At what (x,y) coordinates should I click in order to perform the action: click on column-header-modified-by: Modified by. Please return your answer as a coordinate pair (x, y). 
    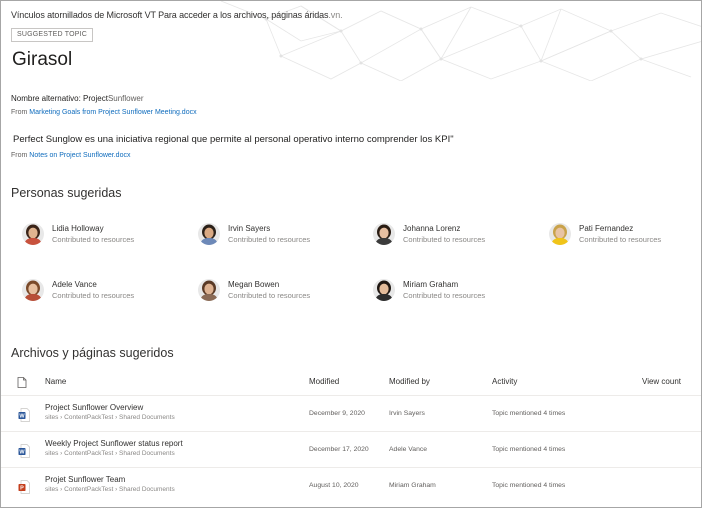
    Looking at the image, I should click on (409, 381).